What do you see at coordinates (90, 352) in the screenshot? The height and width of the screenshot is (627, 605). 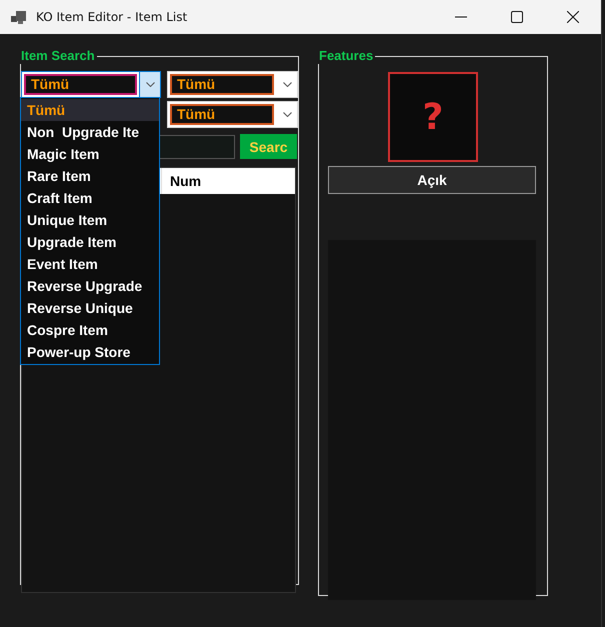 I see `dropdown-option: Power-up Store` at bounding box center [90, 352].